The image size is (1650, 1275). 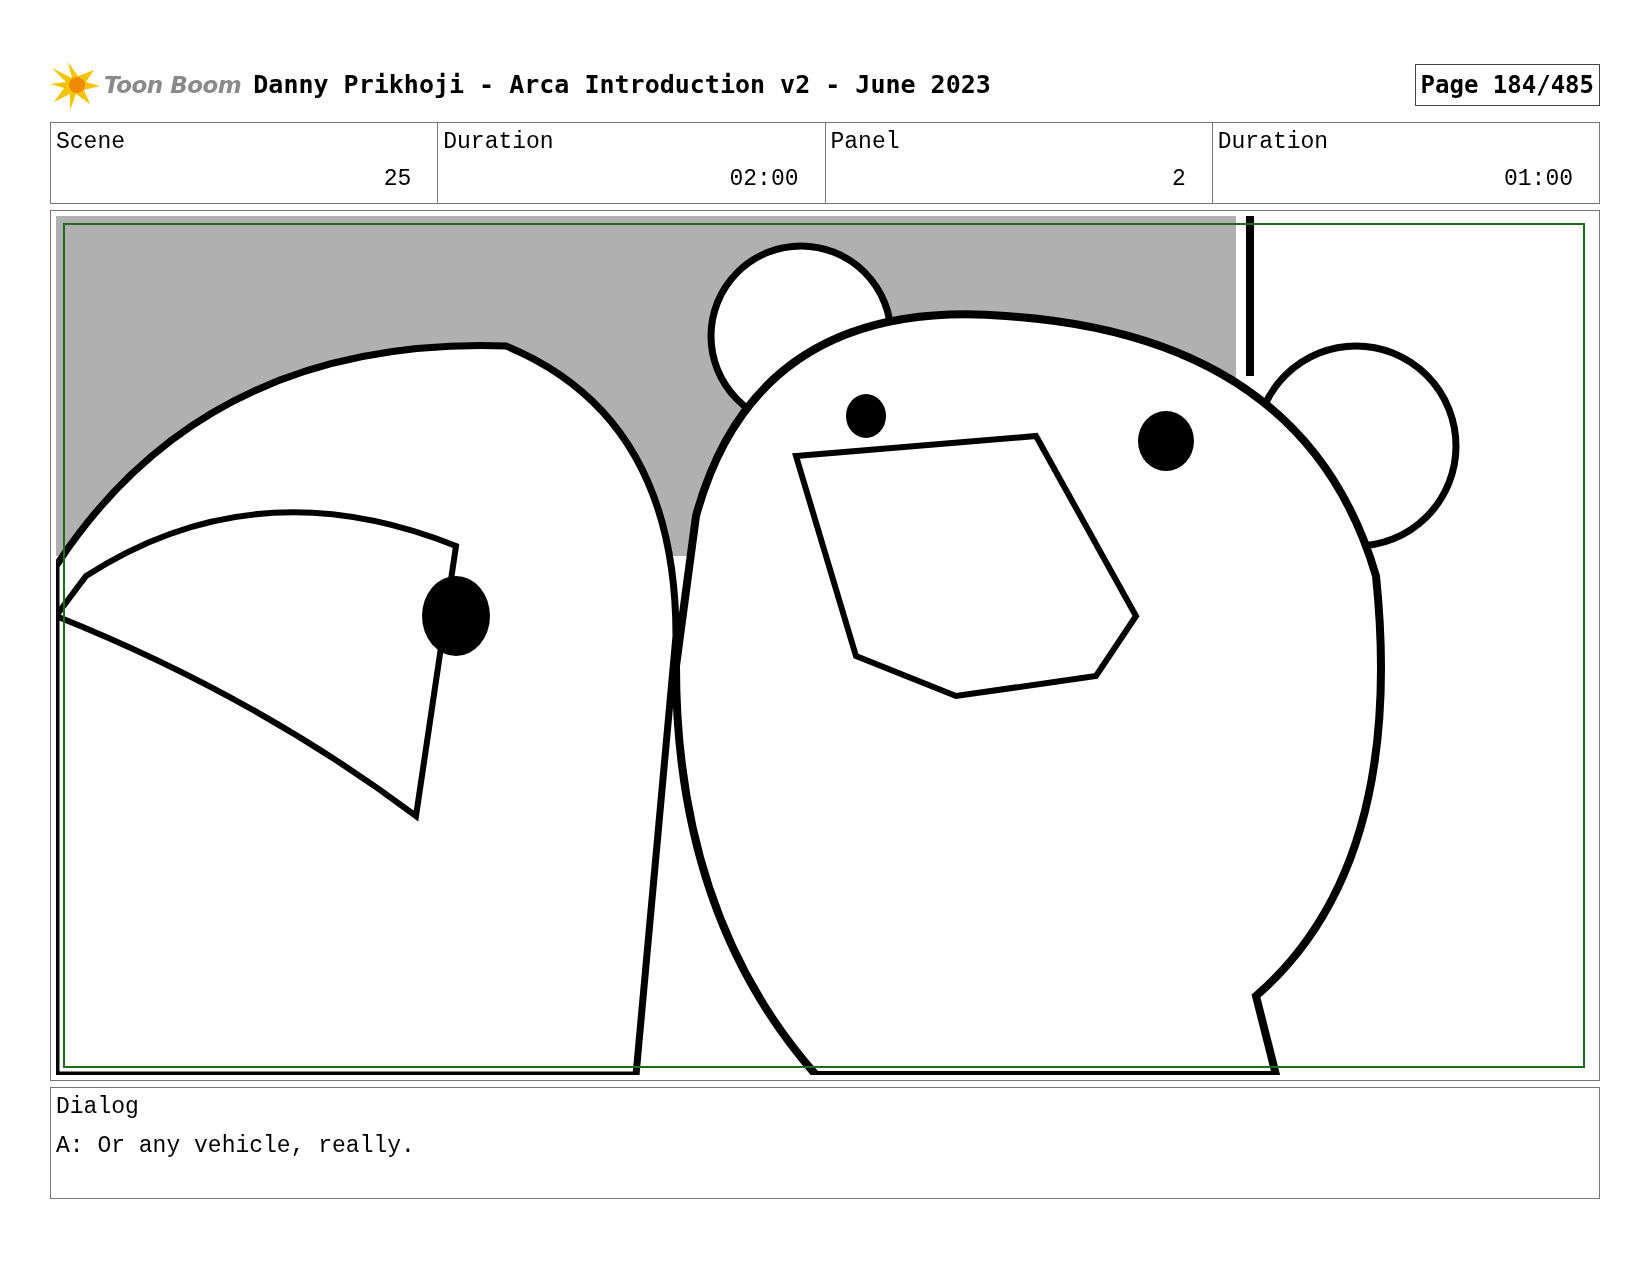 What do you see at coordinates (1538, 179) in the screenshot?
I see `field-value: 01:00` at bounding box center [1538, 179].